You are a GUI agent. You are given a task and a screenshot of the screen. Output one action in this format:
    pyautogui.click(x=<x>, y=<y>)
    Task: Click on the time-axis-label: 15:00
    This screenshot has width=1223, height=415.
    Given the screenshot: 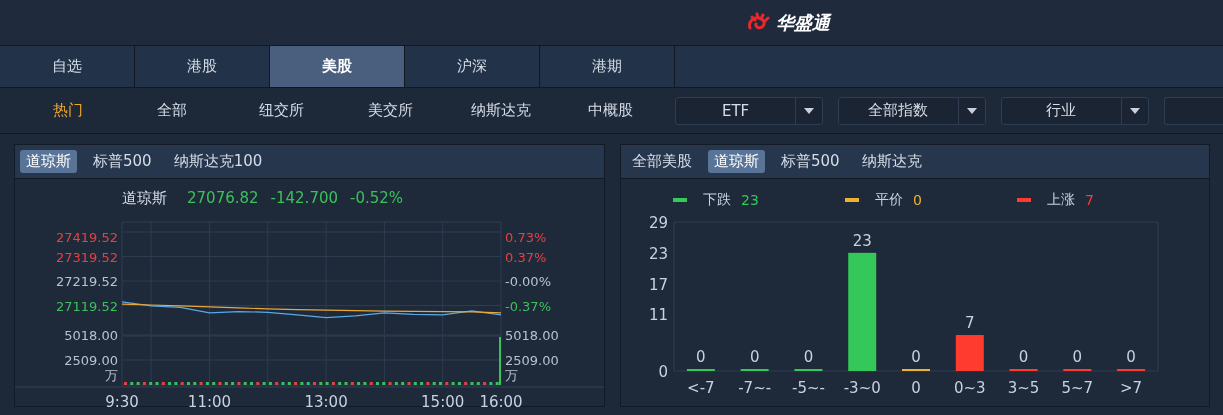 What is the action you would take?
    pyautogui.click(x=443, y=402)
    